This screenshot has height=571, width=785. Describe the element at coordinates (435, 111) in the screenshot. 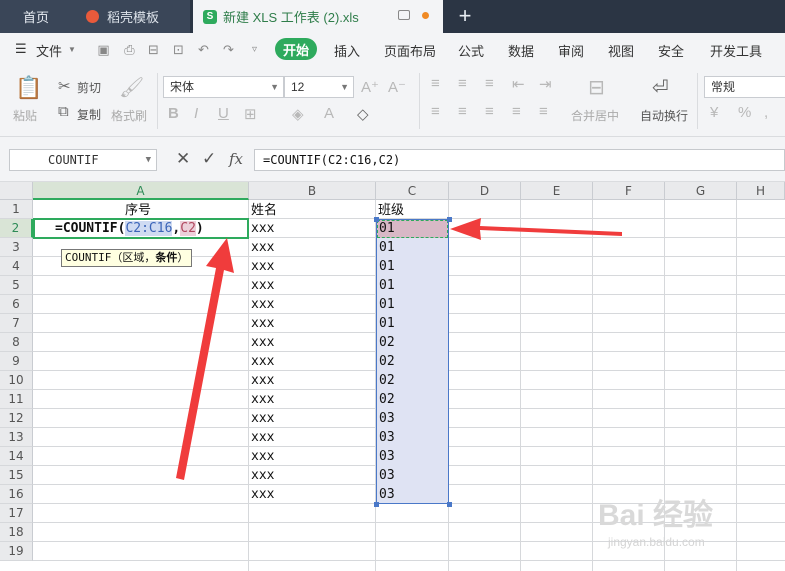

I see `align-left-icon: ≡` at that location.